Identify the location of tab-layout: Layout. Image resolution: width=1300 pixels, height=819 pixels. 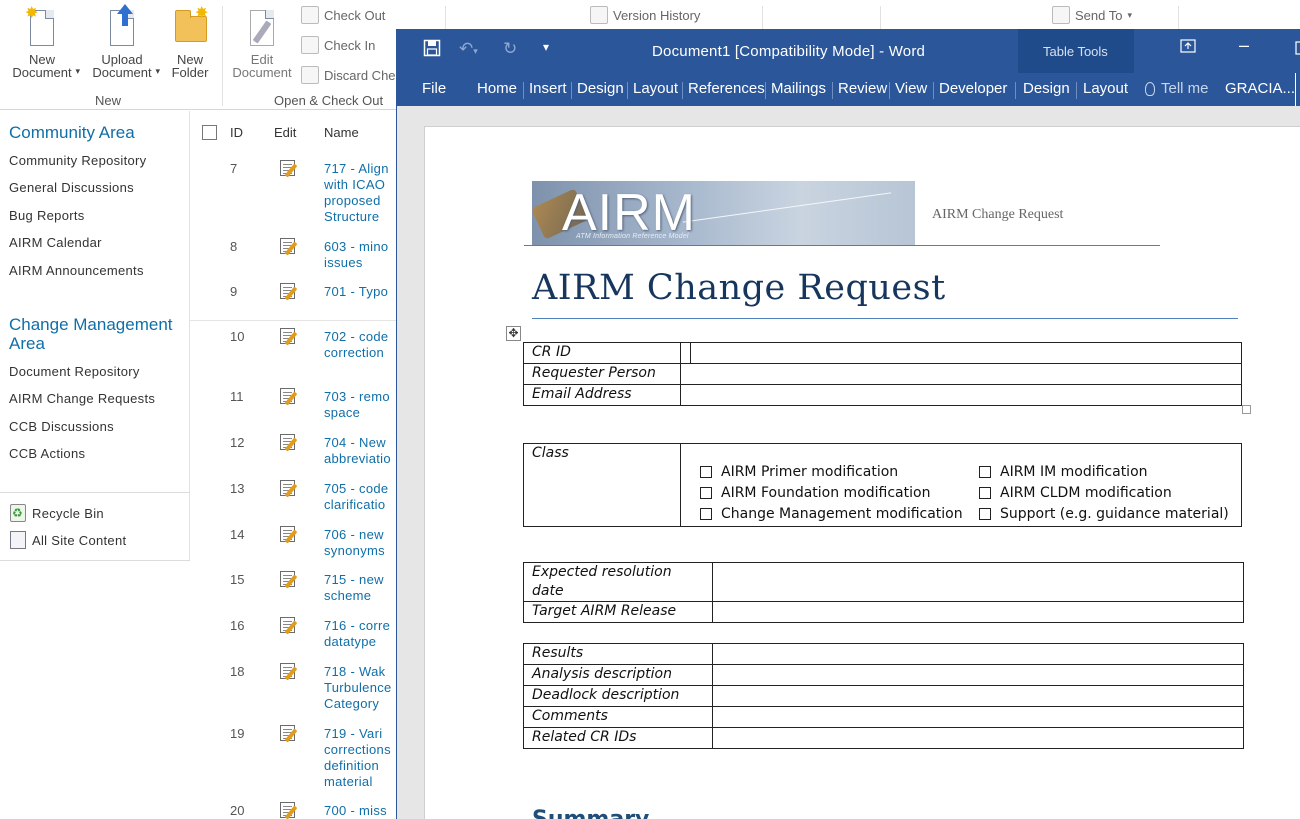
(655, 88).